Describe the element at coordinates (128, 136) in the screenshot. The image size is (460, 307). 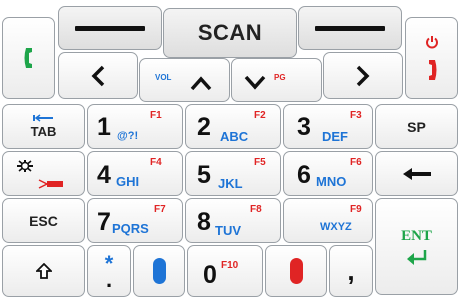
I see `letters-1: @?!` at that location.